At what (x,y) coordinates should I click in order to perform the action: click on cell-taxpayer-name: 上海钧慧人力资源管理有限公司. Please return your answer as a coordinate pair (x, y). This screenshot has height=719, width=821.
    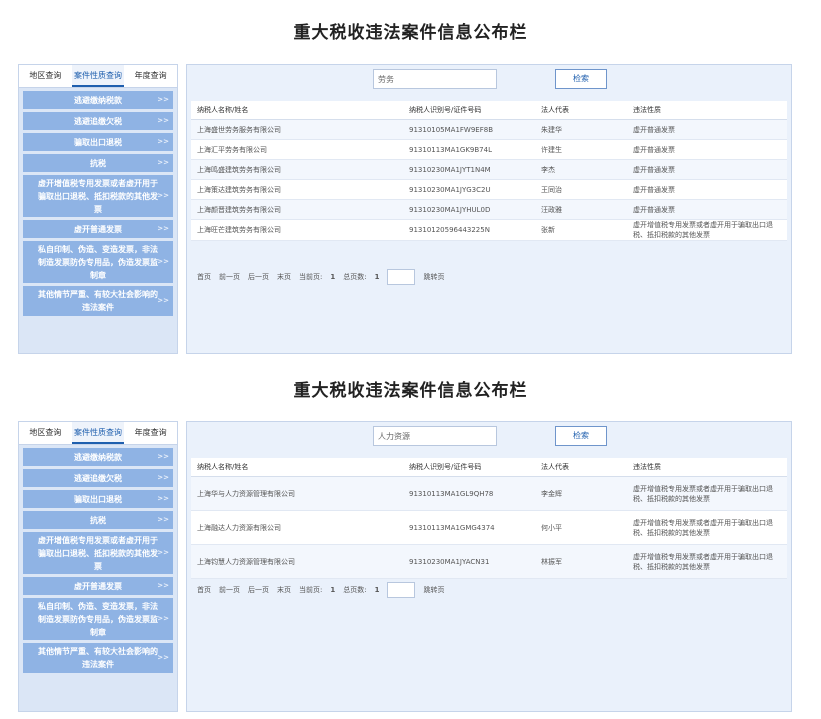
    Looking at the image, I should click on (297, 561).